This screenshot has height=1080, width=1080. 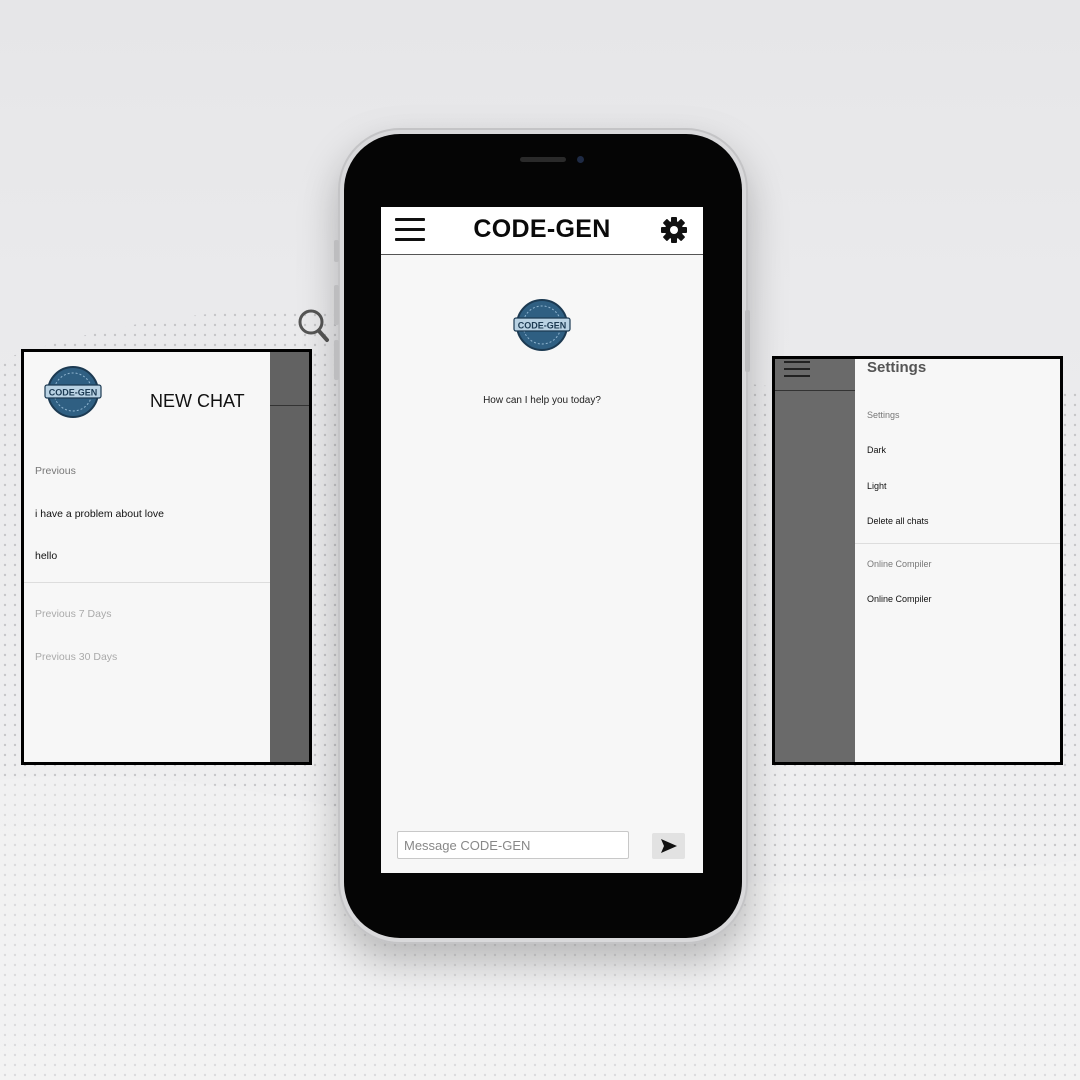 I want to click on phone-power-button, so click(x=747, y=341).